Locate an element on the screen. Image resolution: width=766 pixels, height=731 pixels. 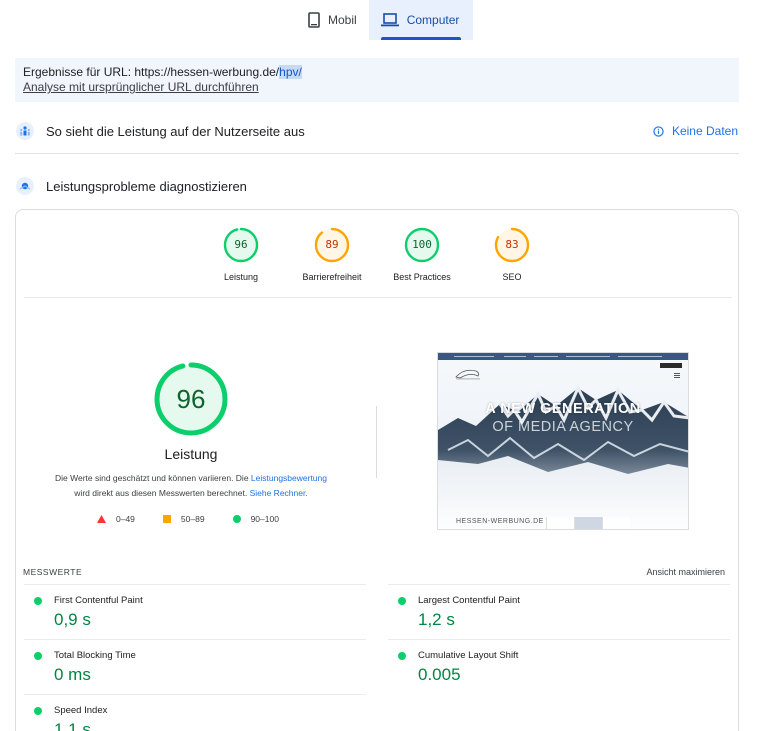
thumb-subheadline: OF MEDIA AGENCY is located at coordinates (563, 427).